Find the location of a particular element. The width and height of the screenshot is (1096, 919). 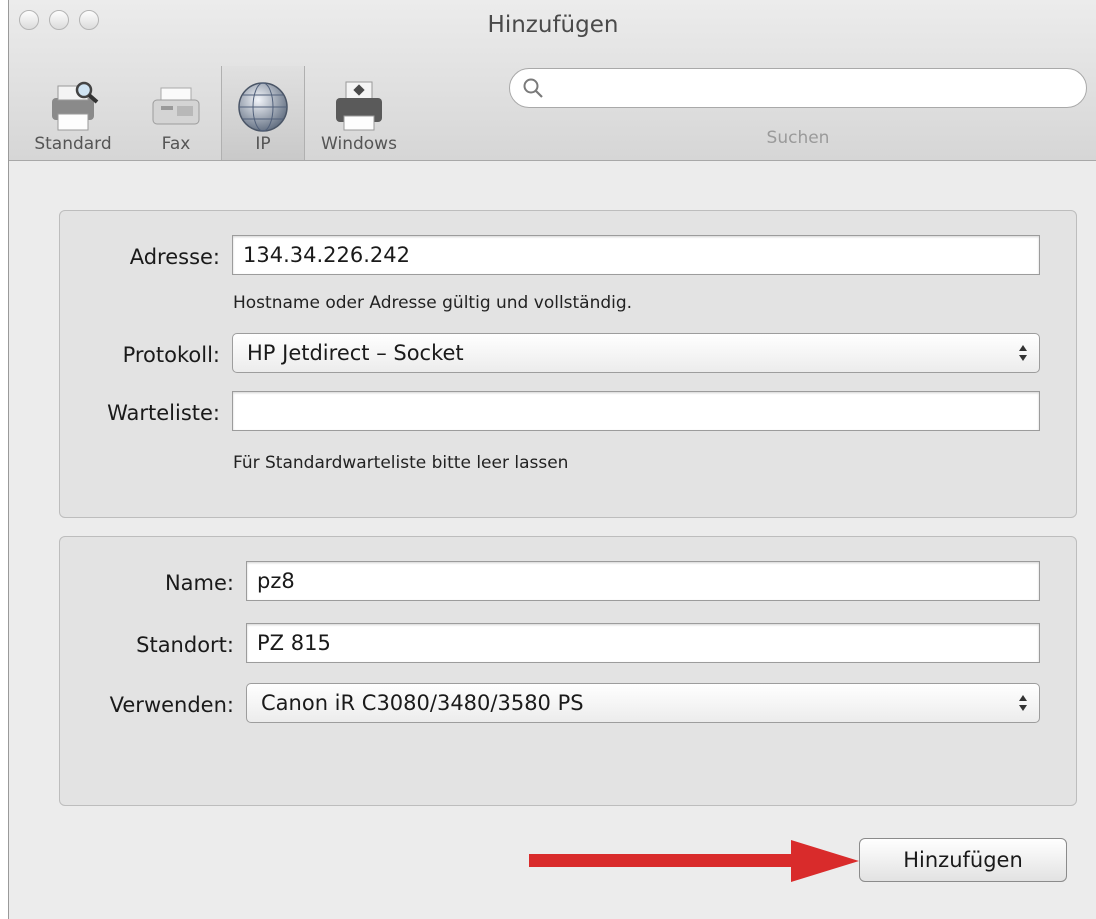

toolbar-item-ip: IP is located at coordinates (263, 113).